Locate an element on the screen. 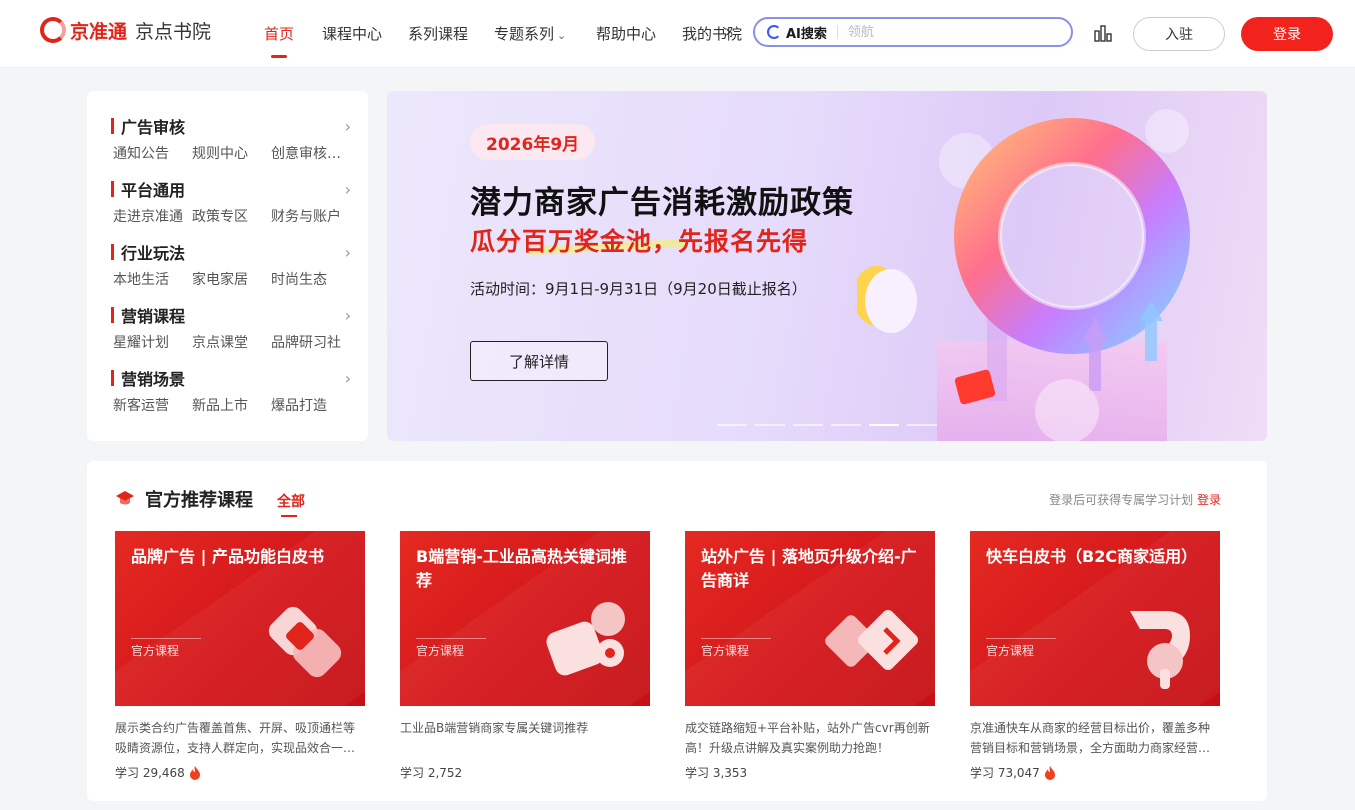 The width and height of the screenshot is (1355, 810). main-nav: 首页 课程中心 系列课程 专题系列 ⌄ 帮助中心 我的书院 is located at coordinates (497, 34).